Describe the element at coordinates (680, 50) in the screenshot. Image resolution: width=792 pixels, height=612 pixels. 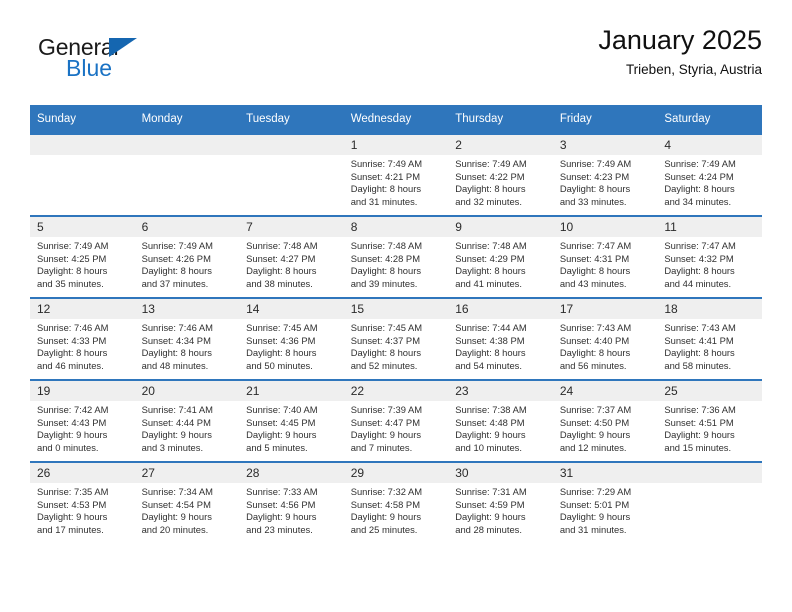
I see `title-block: January 2025 Trieben, Styria, Austria` at that location.